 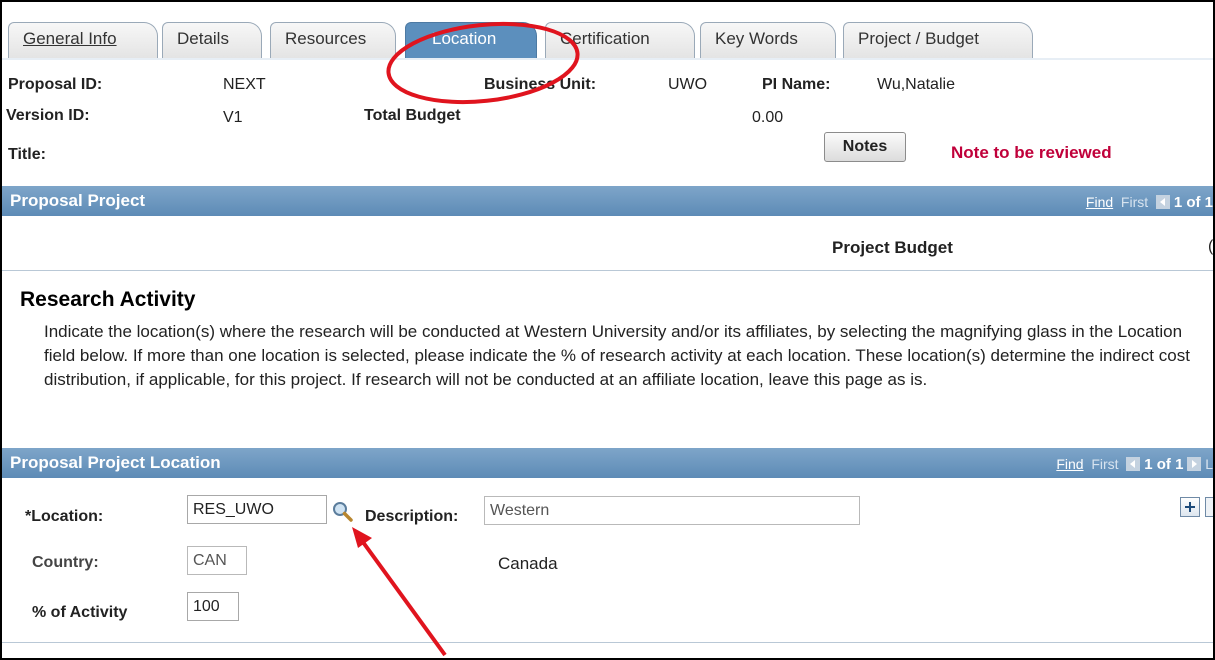 I want to click on tab-general-info: General Info, so click(x=83, y=40).